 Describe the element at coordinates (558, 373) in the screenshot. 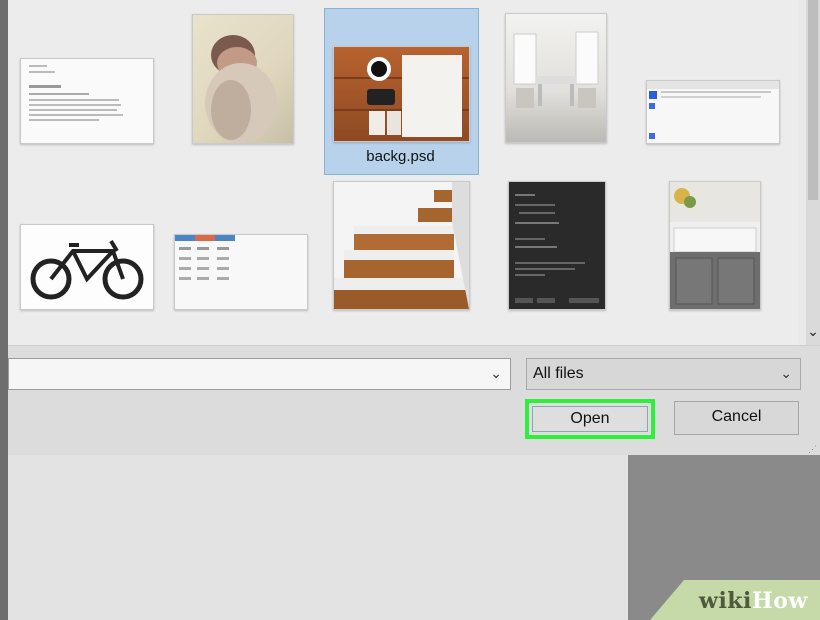

I see `file-type-value: All files` at that location.